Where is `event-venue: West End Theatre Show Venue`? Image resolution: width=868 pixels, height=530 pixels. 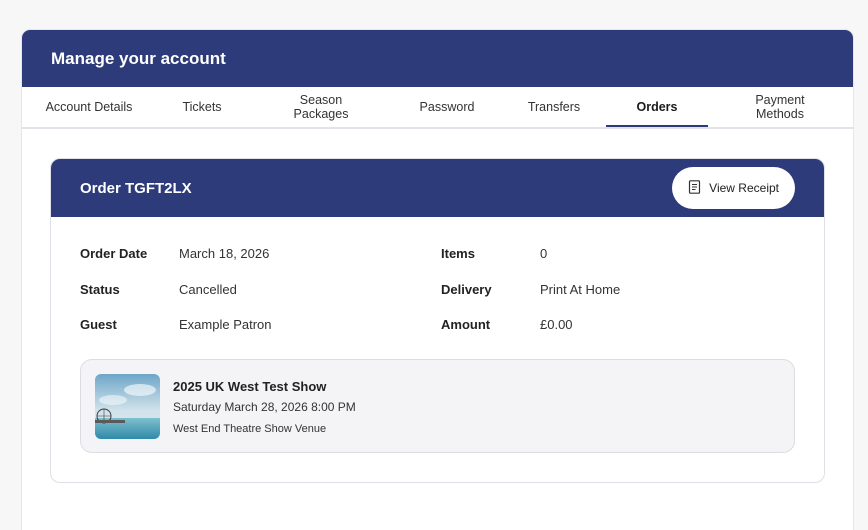 event-venue: West End Theatre Show Venue is located at coordinates (250, 429).